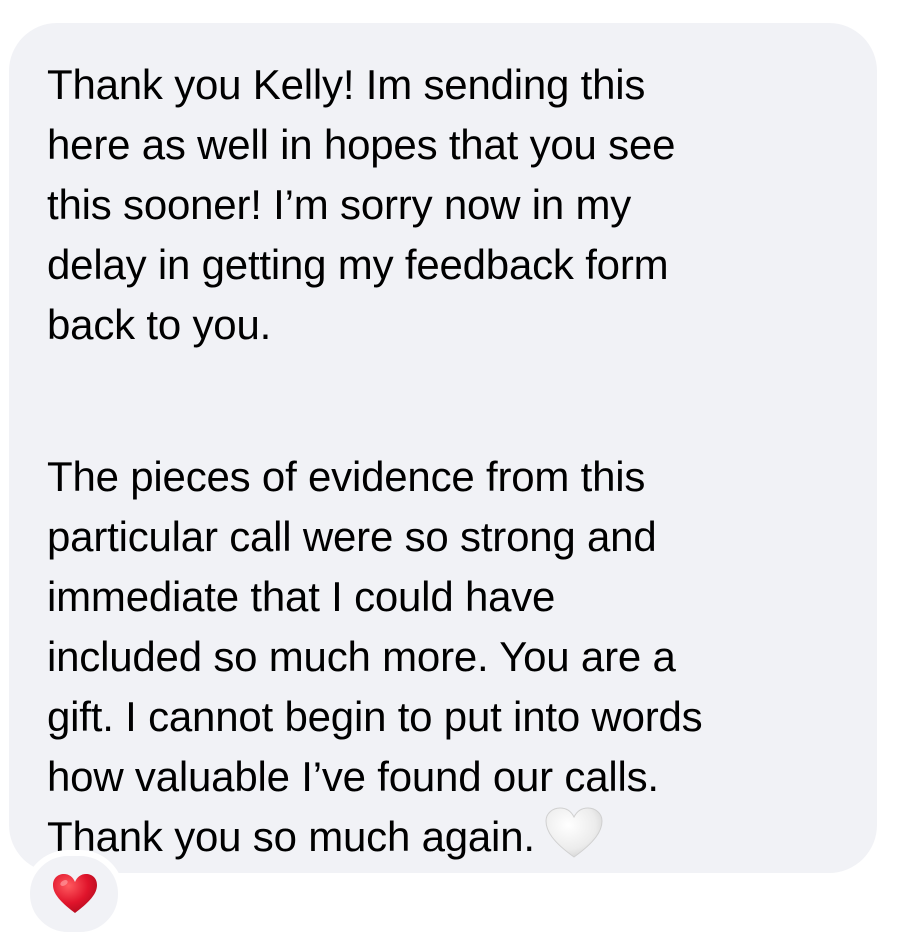 This screenshot has width=919, height=942. I want to click on message-line: immediate that I could have, so click(301, 596).